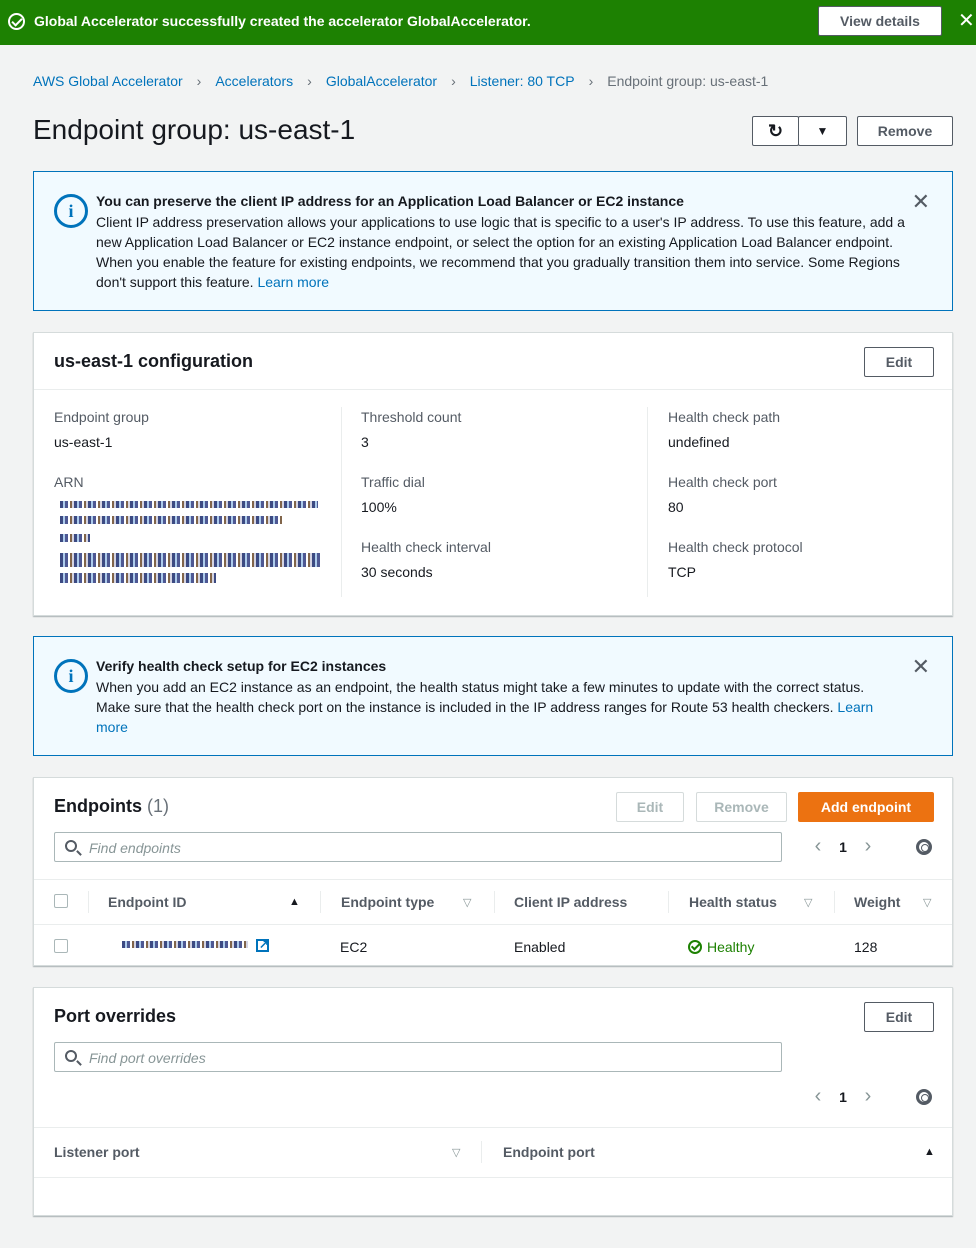  I want to click on caret-down-icon: ▼, so click(822, 131).